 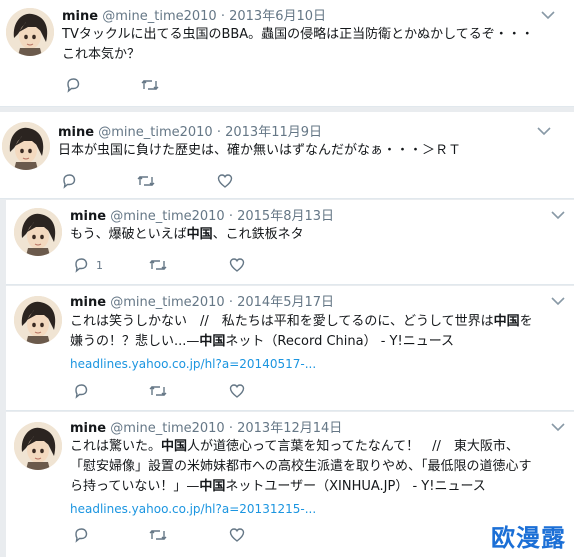 I want to click on text-segment: ネットユーザー（XINHUA.JP） - Y!ニュース, so click(x=355, y=486).